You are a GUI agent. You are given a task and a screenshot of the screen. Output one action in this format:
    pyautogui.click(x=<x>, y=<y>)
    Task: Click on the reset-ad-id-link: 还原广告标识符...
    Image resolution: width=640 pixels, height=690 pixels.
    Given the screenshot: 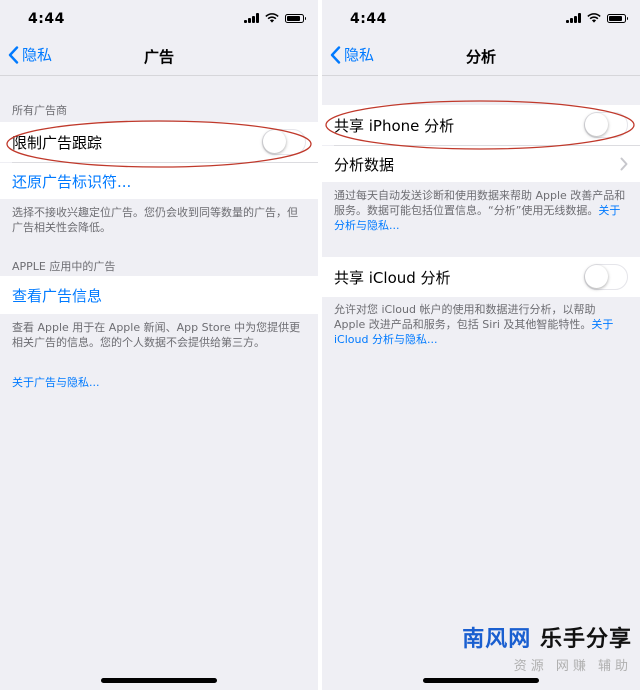 What is the action you would take?
    pyautogui.click(x=71, y=181)
    